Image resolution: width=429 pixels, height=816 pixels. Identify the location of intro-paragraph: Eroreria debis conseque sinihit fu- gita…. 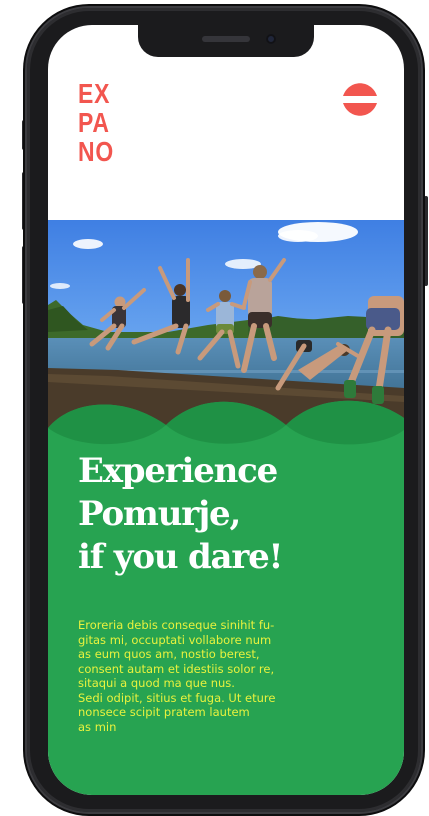
(177, 676).